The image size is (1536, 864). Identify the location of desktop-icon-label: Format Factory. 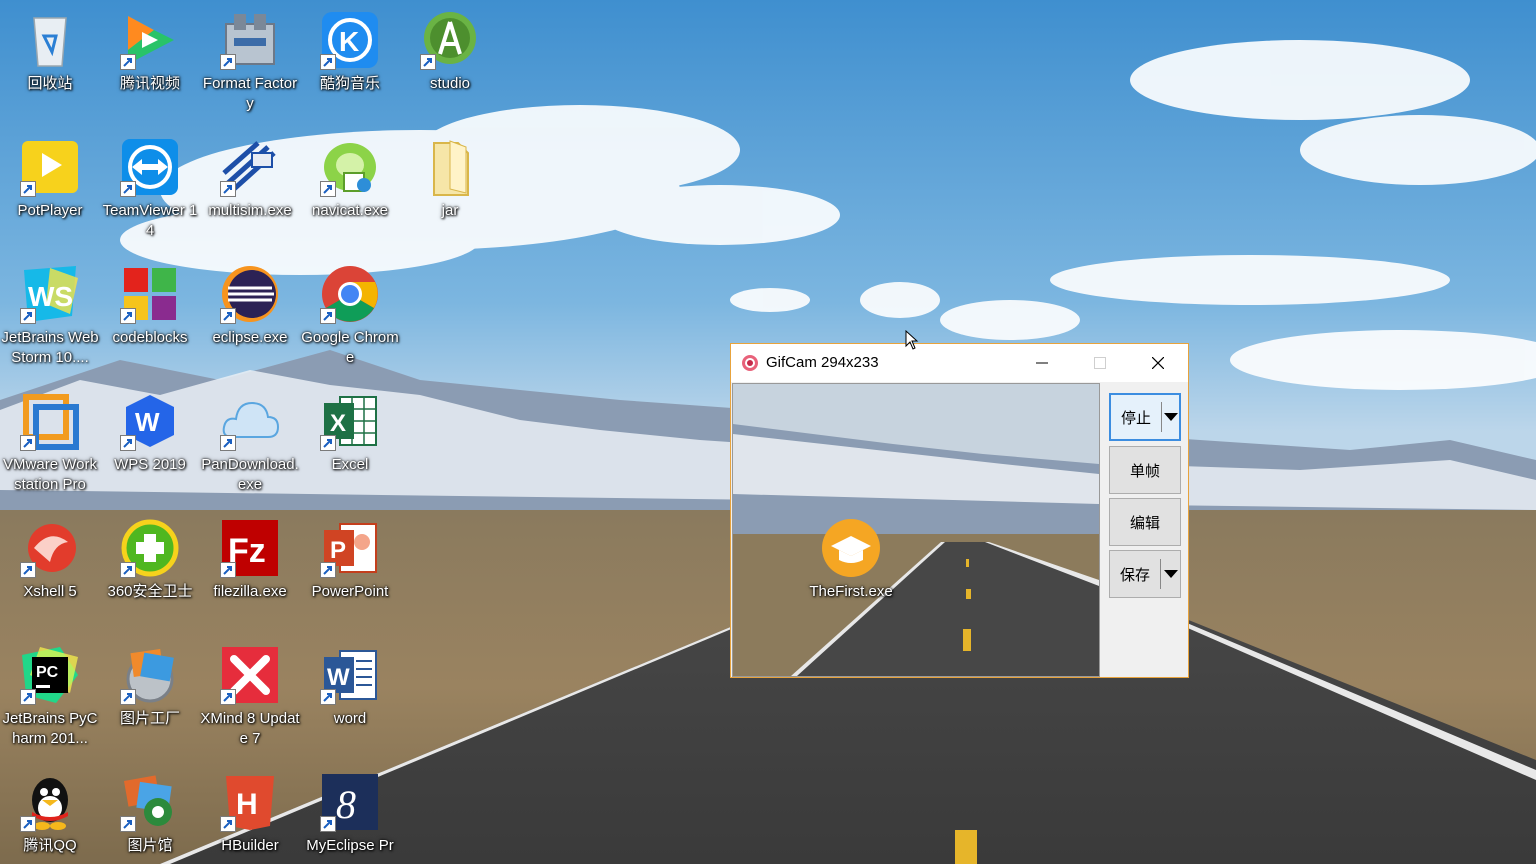
(250, 93).